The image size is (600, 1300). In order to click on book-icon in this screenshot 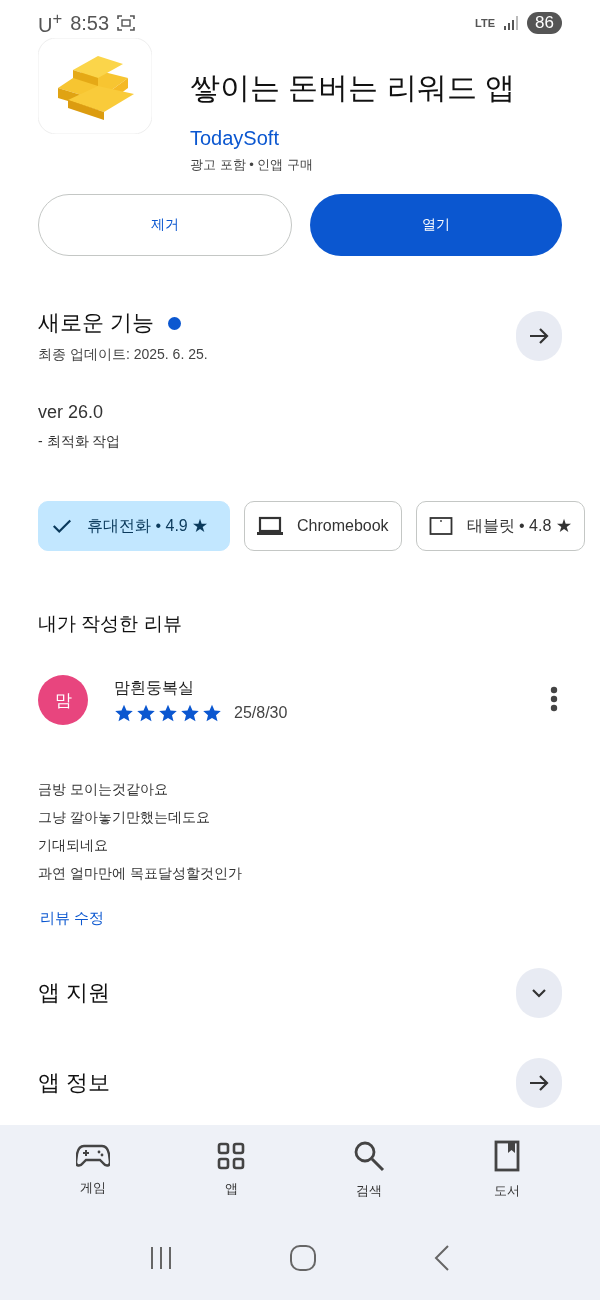, I will do `click(507, 1156)`.